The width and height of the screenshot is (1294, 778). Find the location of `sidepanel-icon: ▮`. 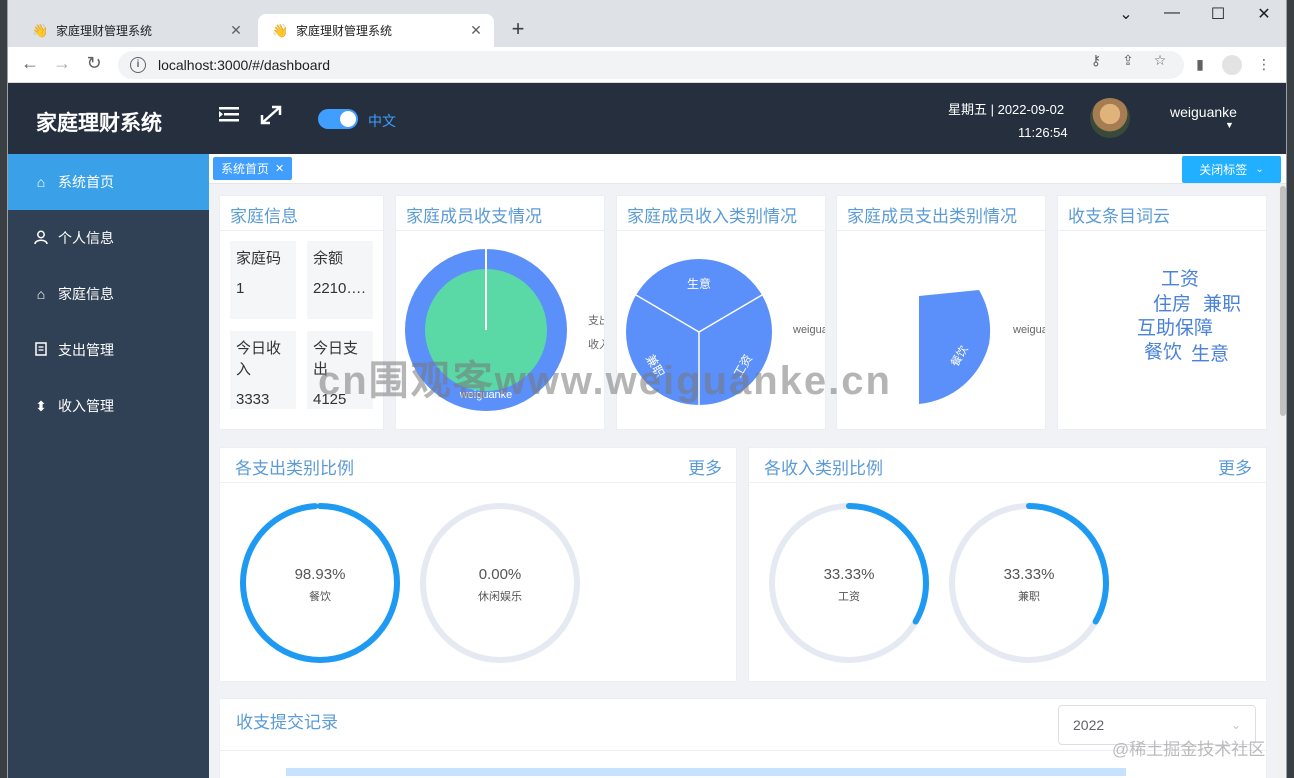

sidepanel-icon: ▮ is located at coordinates (1200, 64).